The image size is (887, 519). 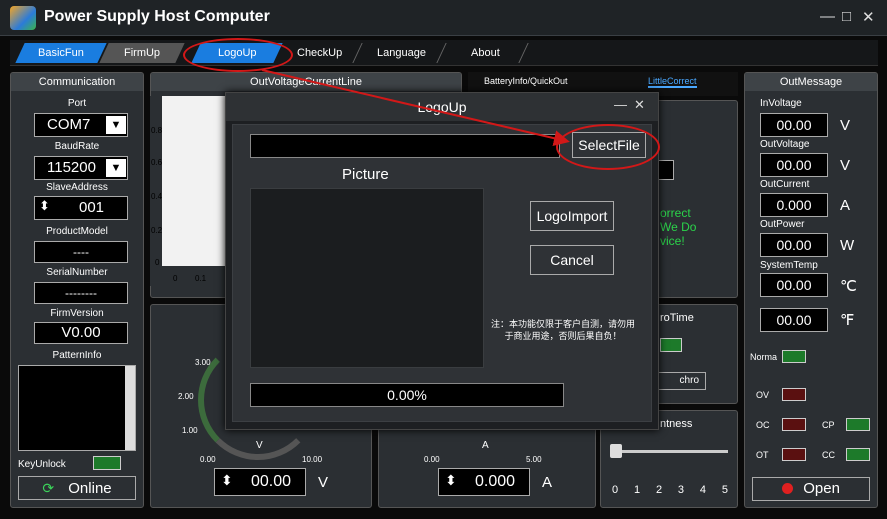 I want to click on cancel-button: Cancel, so click(x=572, y=260).